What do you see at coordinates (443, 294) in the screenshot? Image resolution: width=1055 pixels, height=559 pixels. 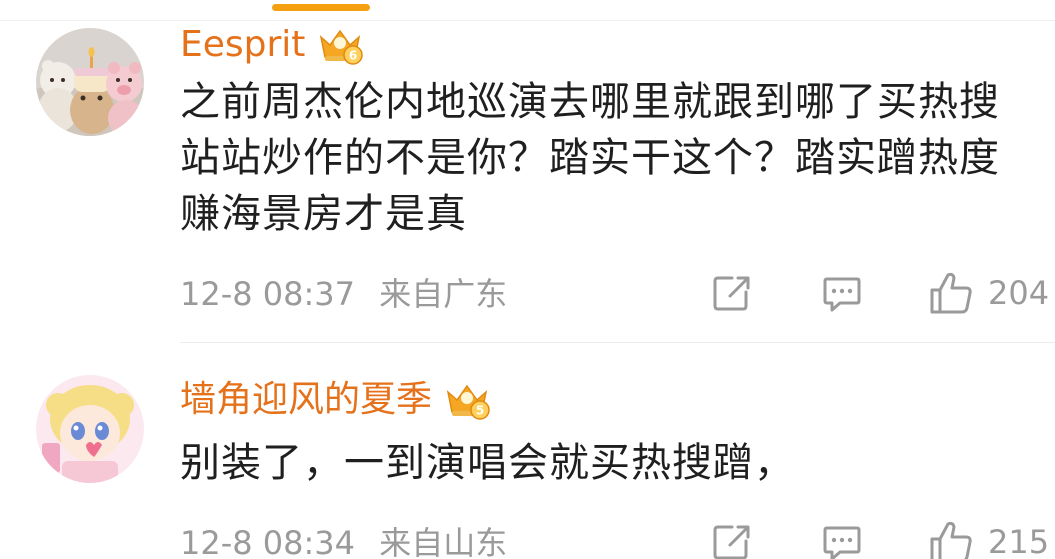 I see `comment-location: 来自广东` at bounding box center [443, 294].